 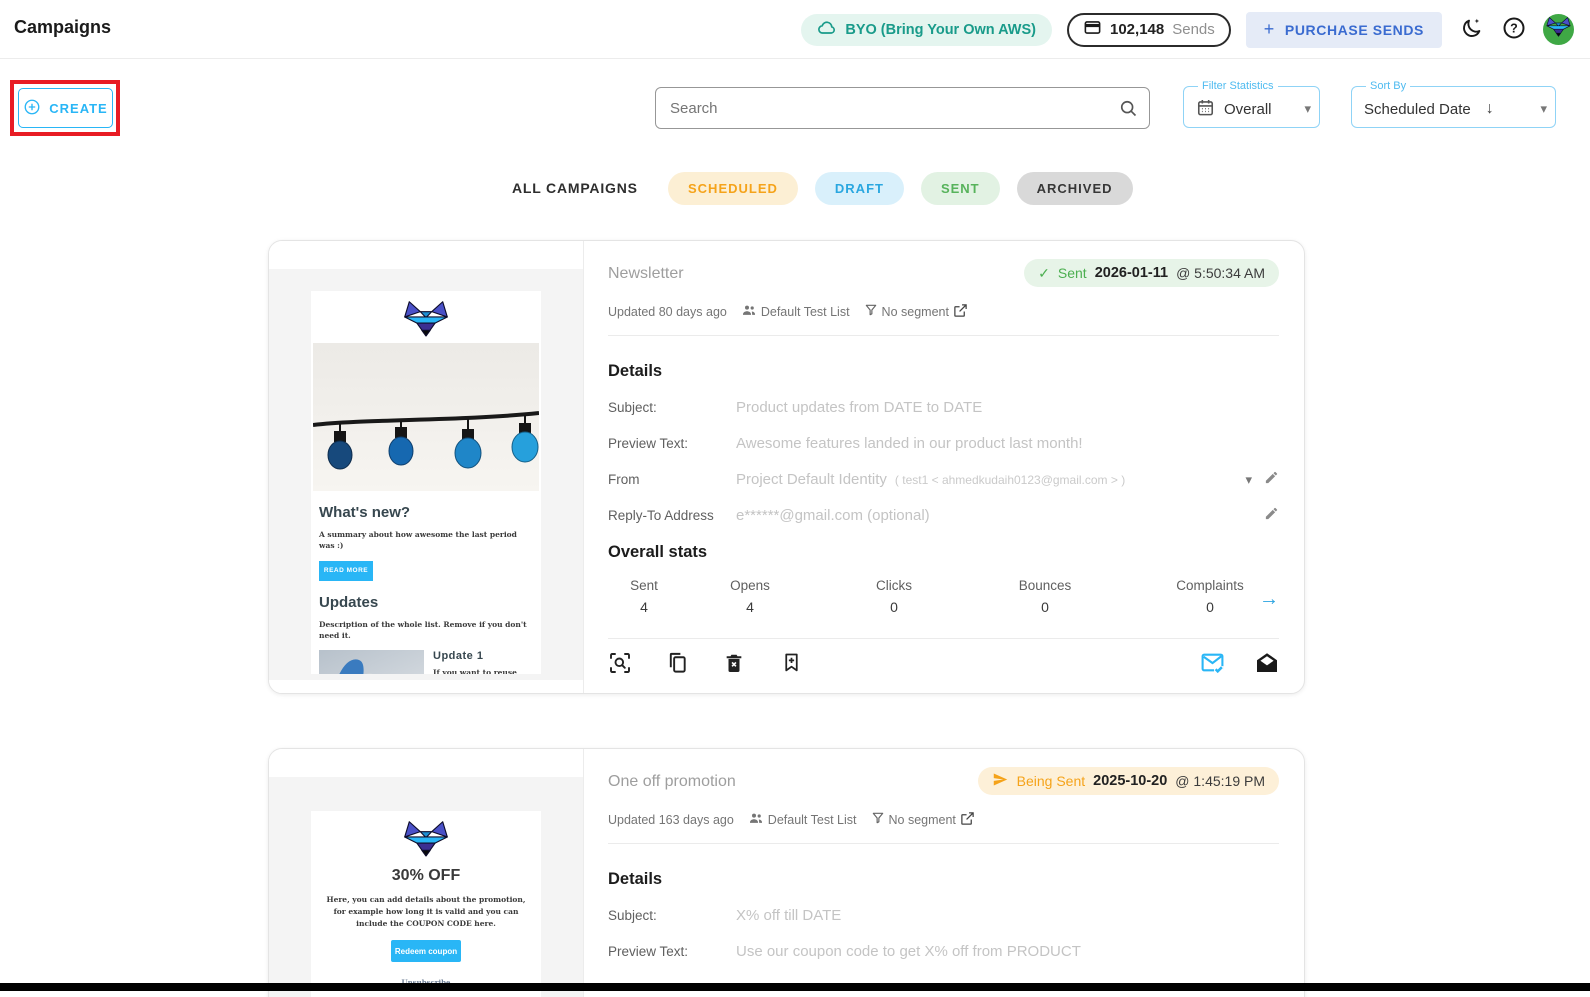 What do you see at coordinates (1131, 273) in the screenshot?
I see `status-date: 2026-01-11` at bounding box center [1131, 273].